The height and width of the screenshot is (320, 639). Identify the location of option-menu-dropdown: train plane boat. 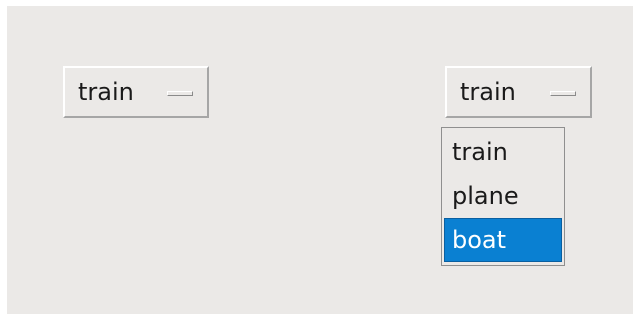
(503, 196).